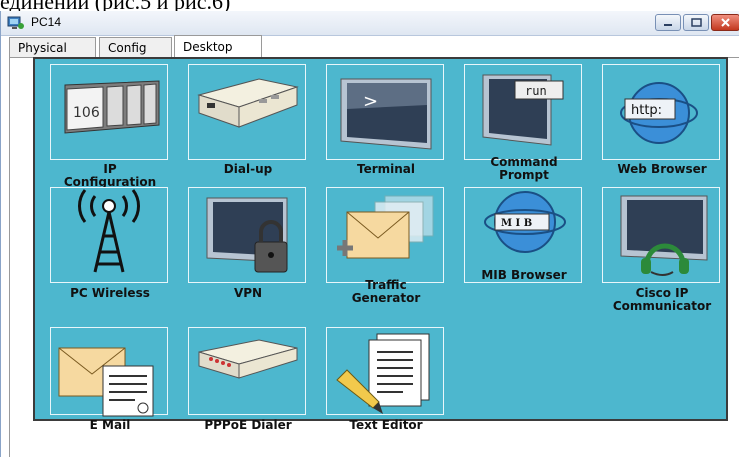 The width and height of the screenshot is (739, 457). I want to click on app-label: Dial-up, so click(248, 169).